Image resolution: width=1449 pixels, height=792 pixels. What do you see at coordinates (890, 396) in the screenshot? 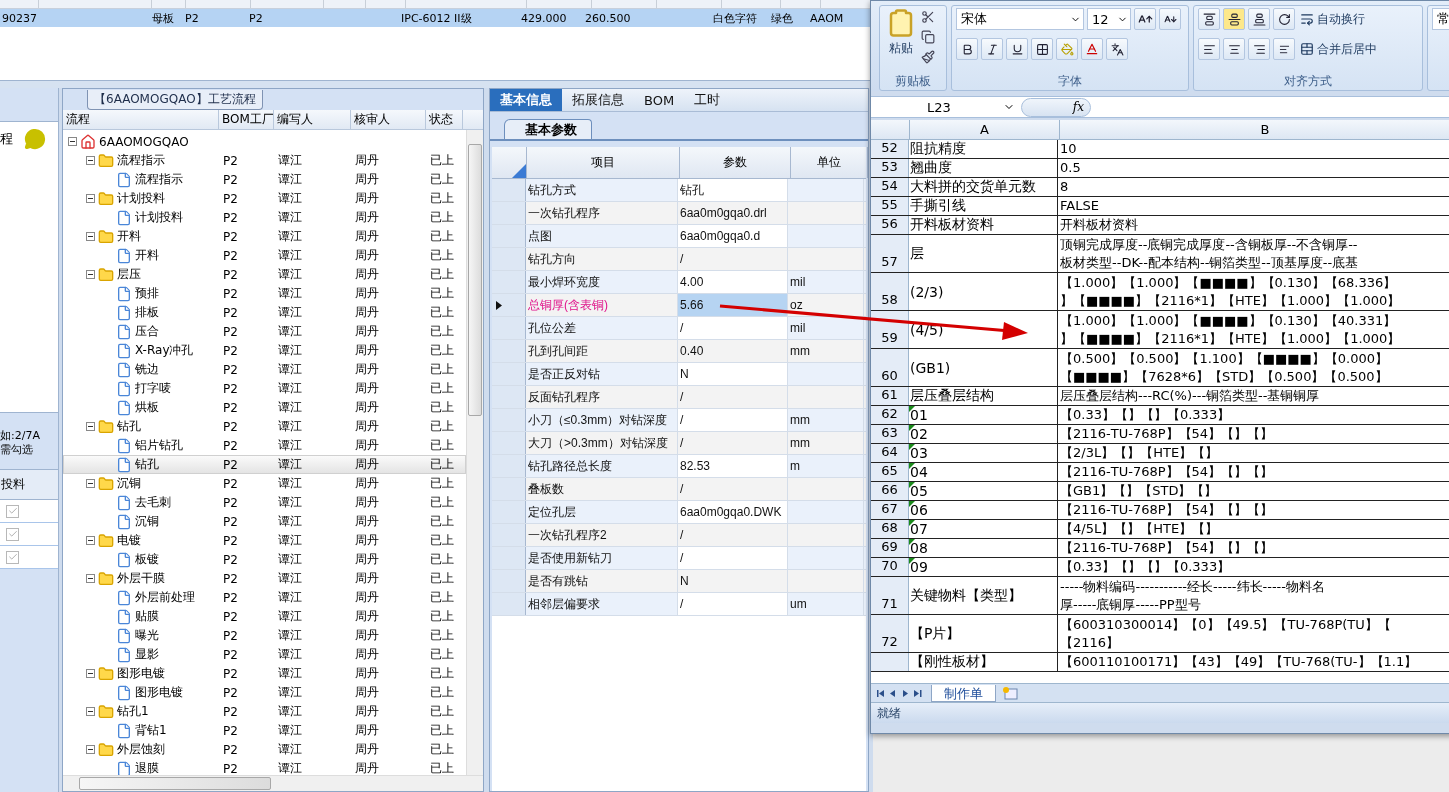
I see `row-number: 61` at bounding box center [890, 396].